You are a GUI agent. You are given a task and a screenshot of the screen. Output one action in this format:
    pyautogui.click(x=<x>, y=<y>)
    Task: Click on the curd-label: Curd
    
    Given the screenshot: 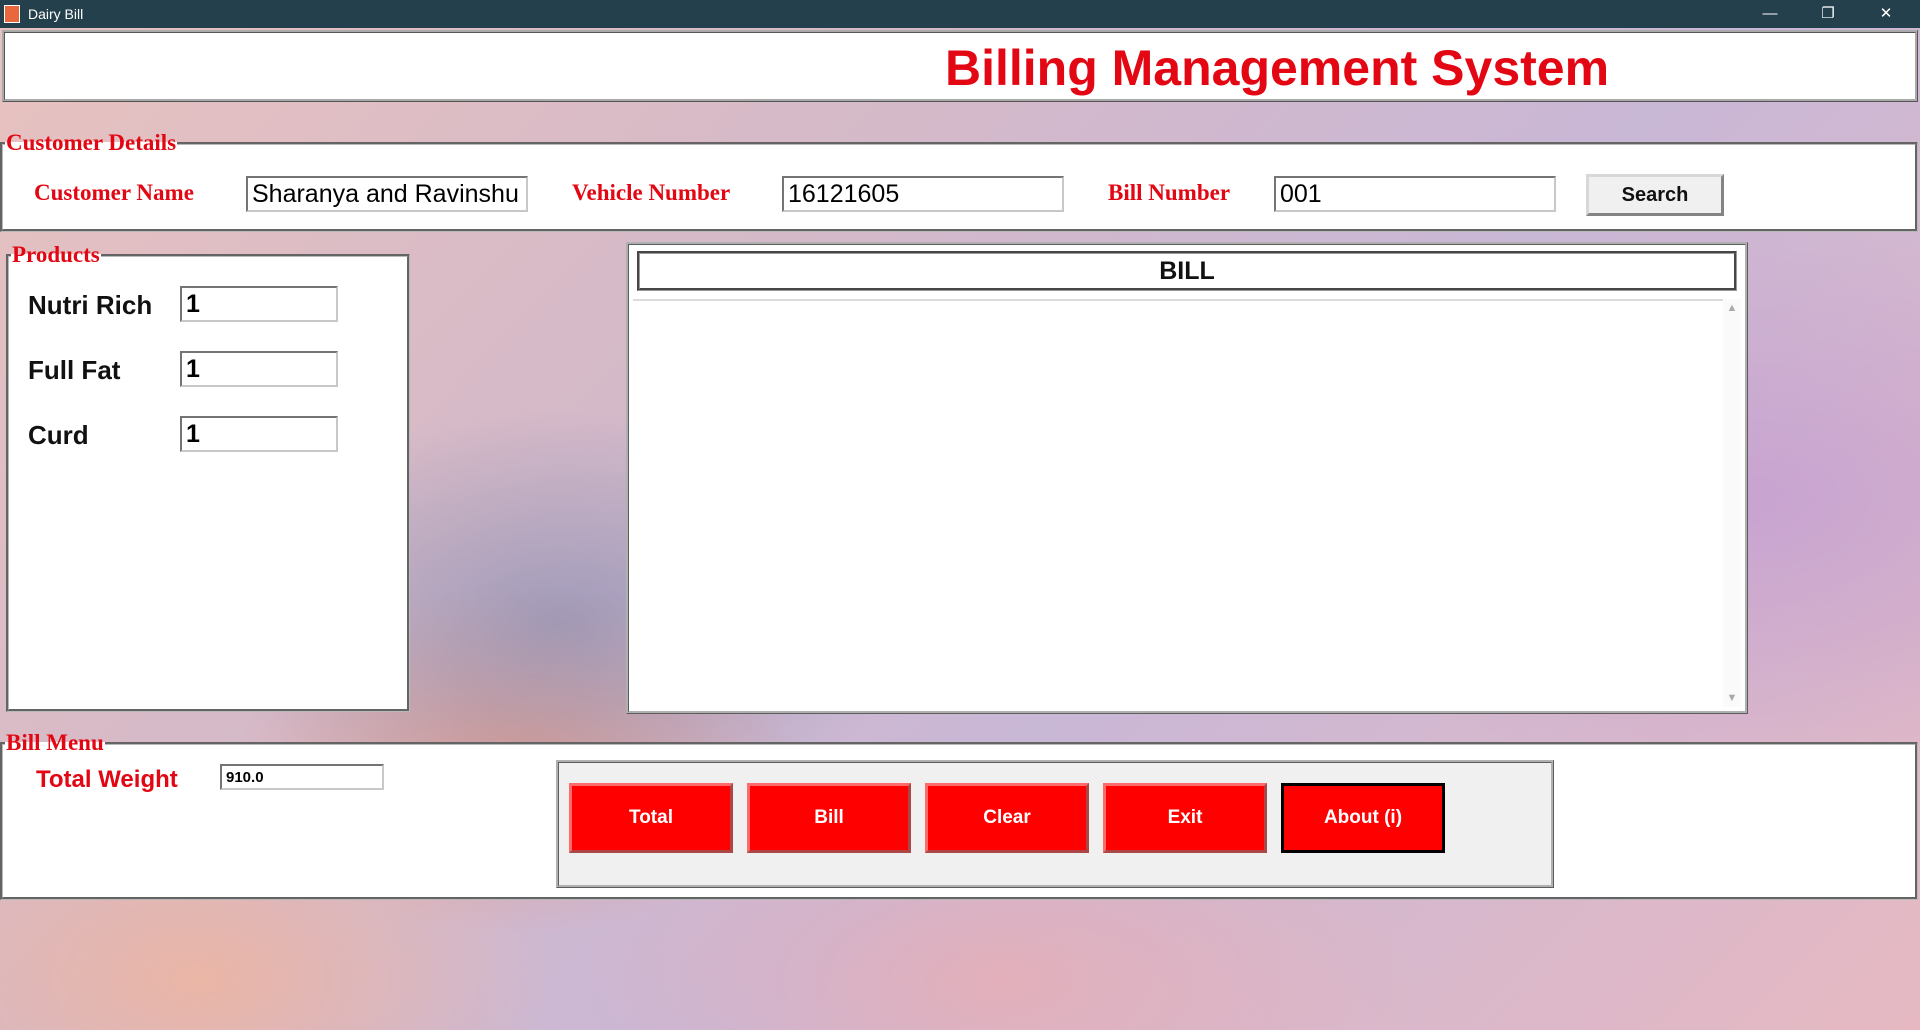 What is the action you would take?
    pyautogui.click(x=58, y=435)
    